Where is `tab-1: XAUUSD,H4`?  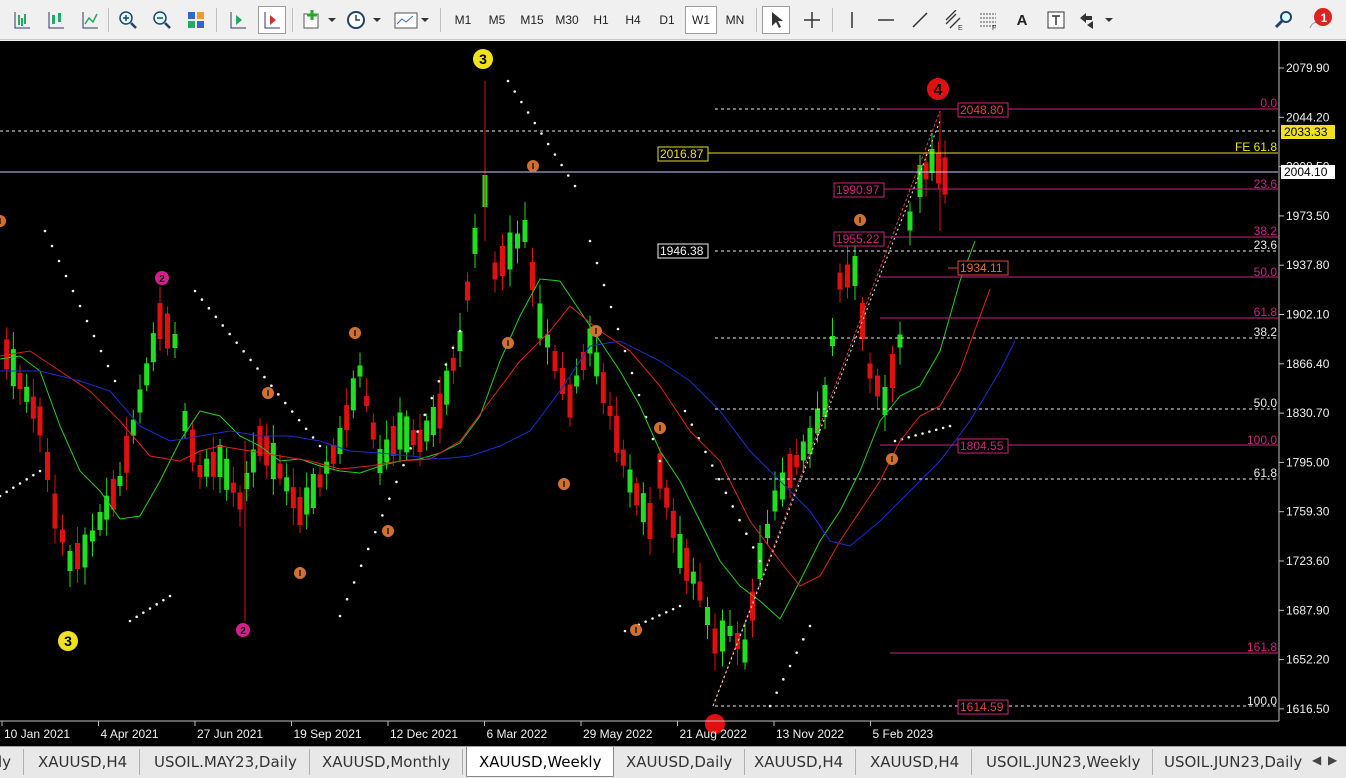 tab-1: XAUUSD,H4 is located at coordinates (83, 762).